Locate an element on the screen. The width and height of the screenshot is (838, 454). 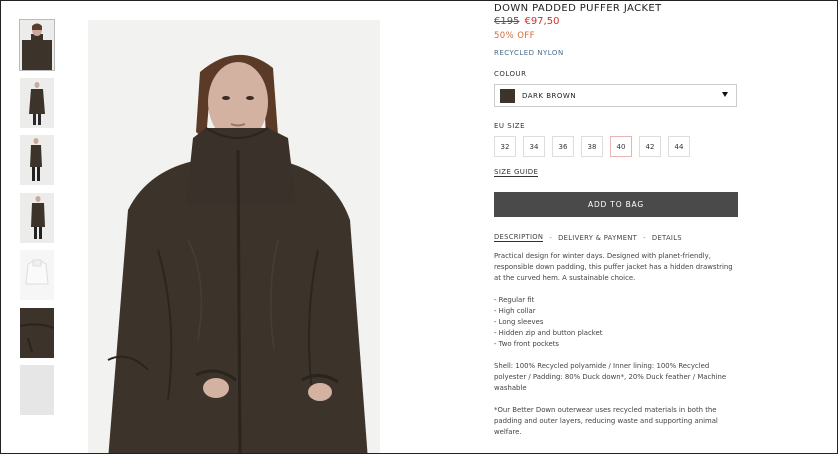
size-options: 32 34 36 38 40 42 44 is located at coordinates (616, 146).